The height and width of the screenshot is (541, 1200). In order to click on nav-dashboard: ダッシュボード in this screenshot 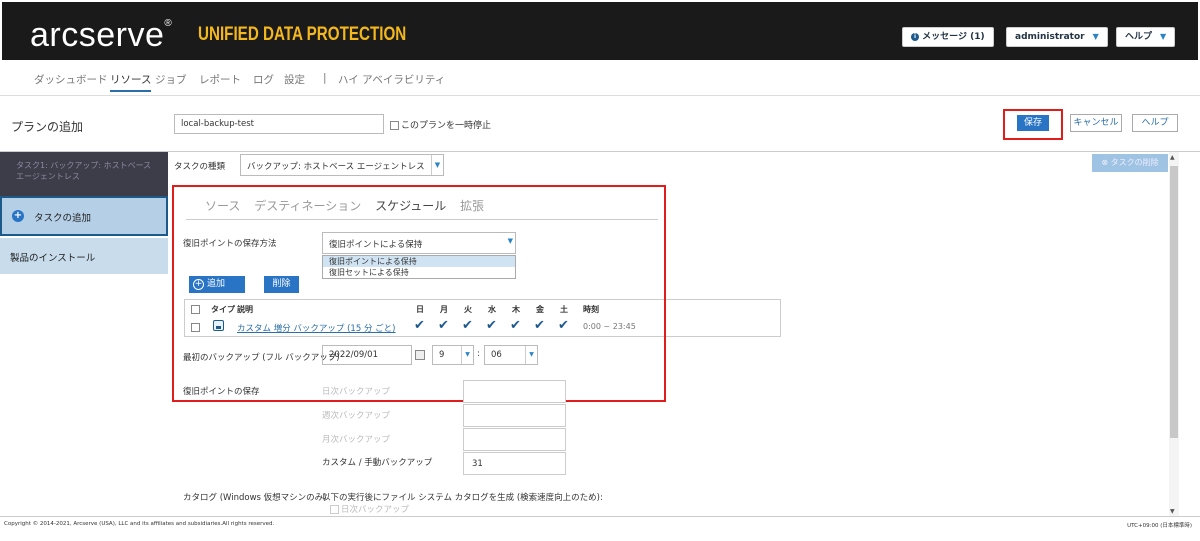, I will do `click(71, 79)`.